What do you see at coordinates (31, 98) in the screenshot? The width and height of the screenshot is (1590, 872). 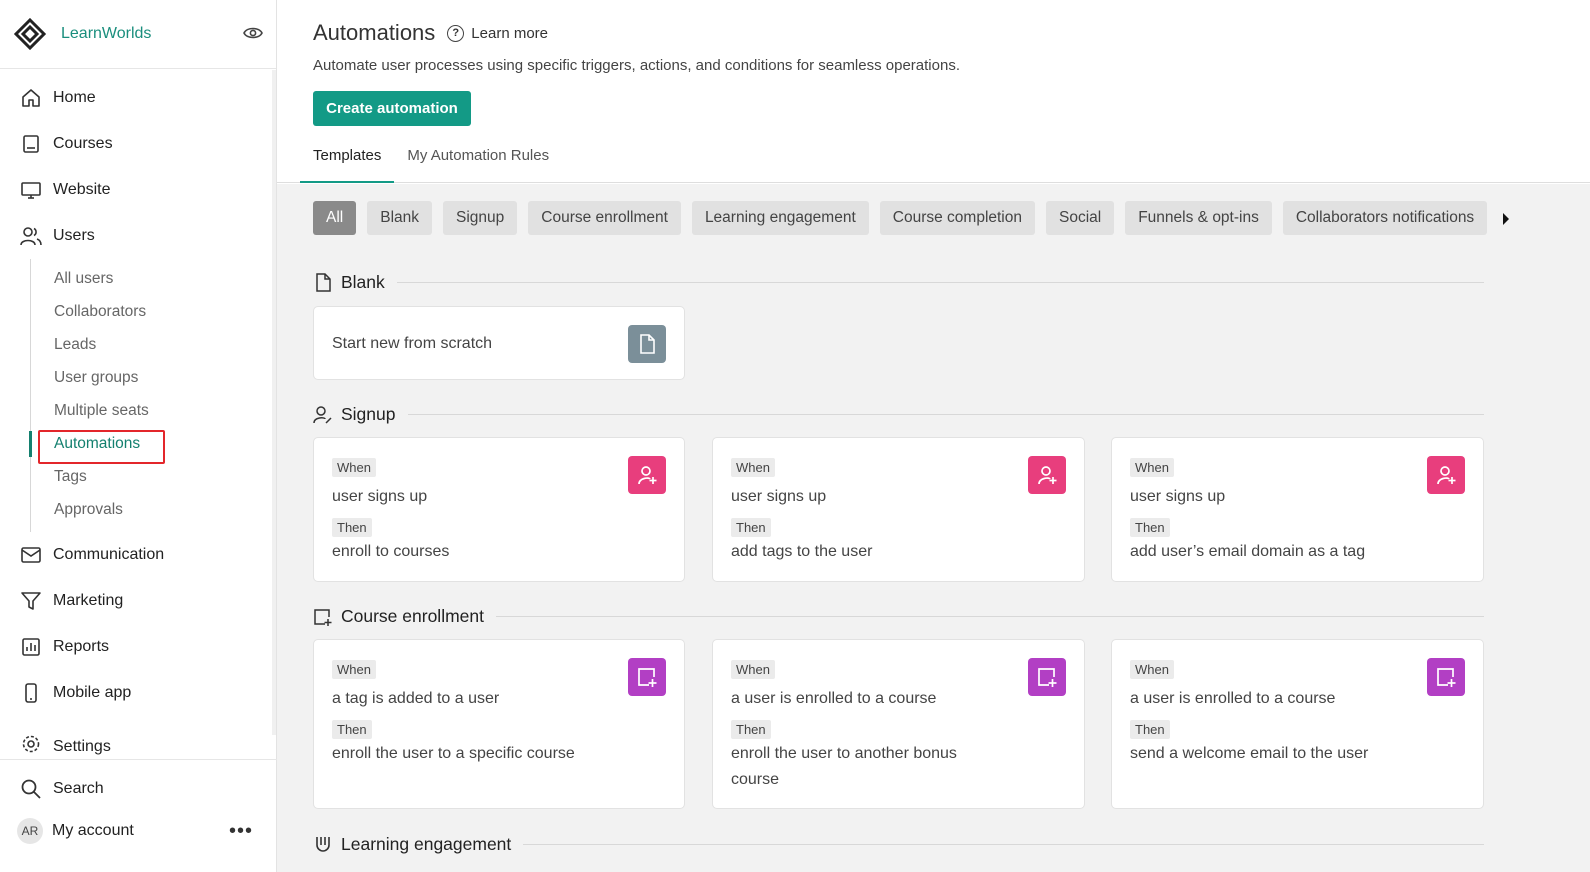 I see `home-icon` at bounding box center [31, 98].